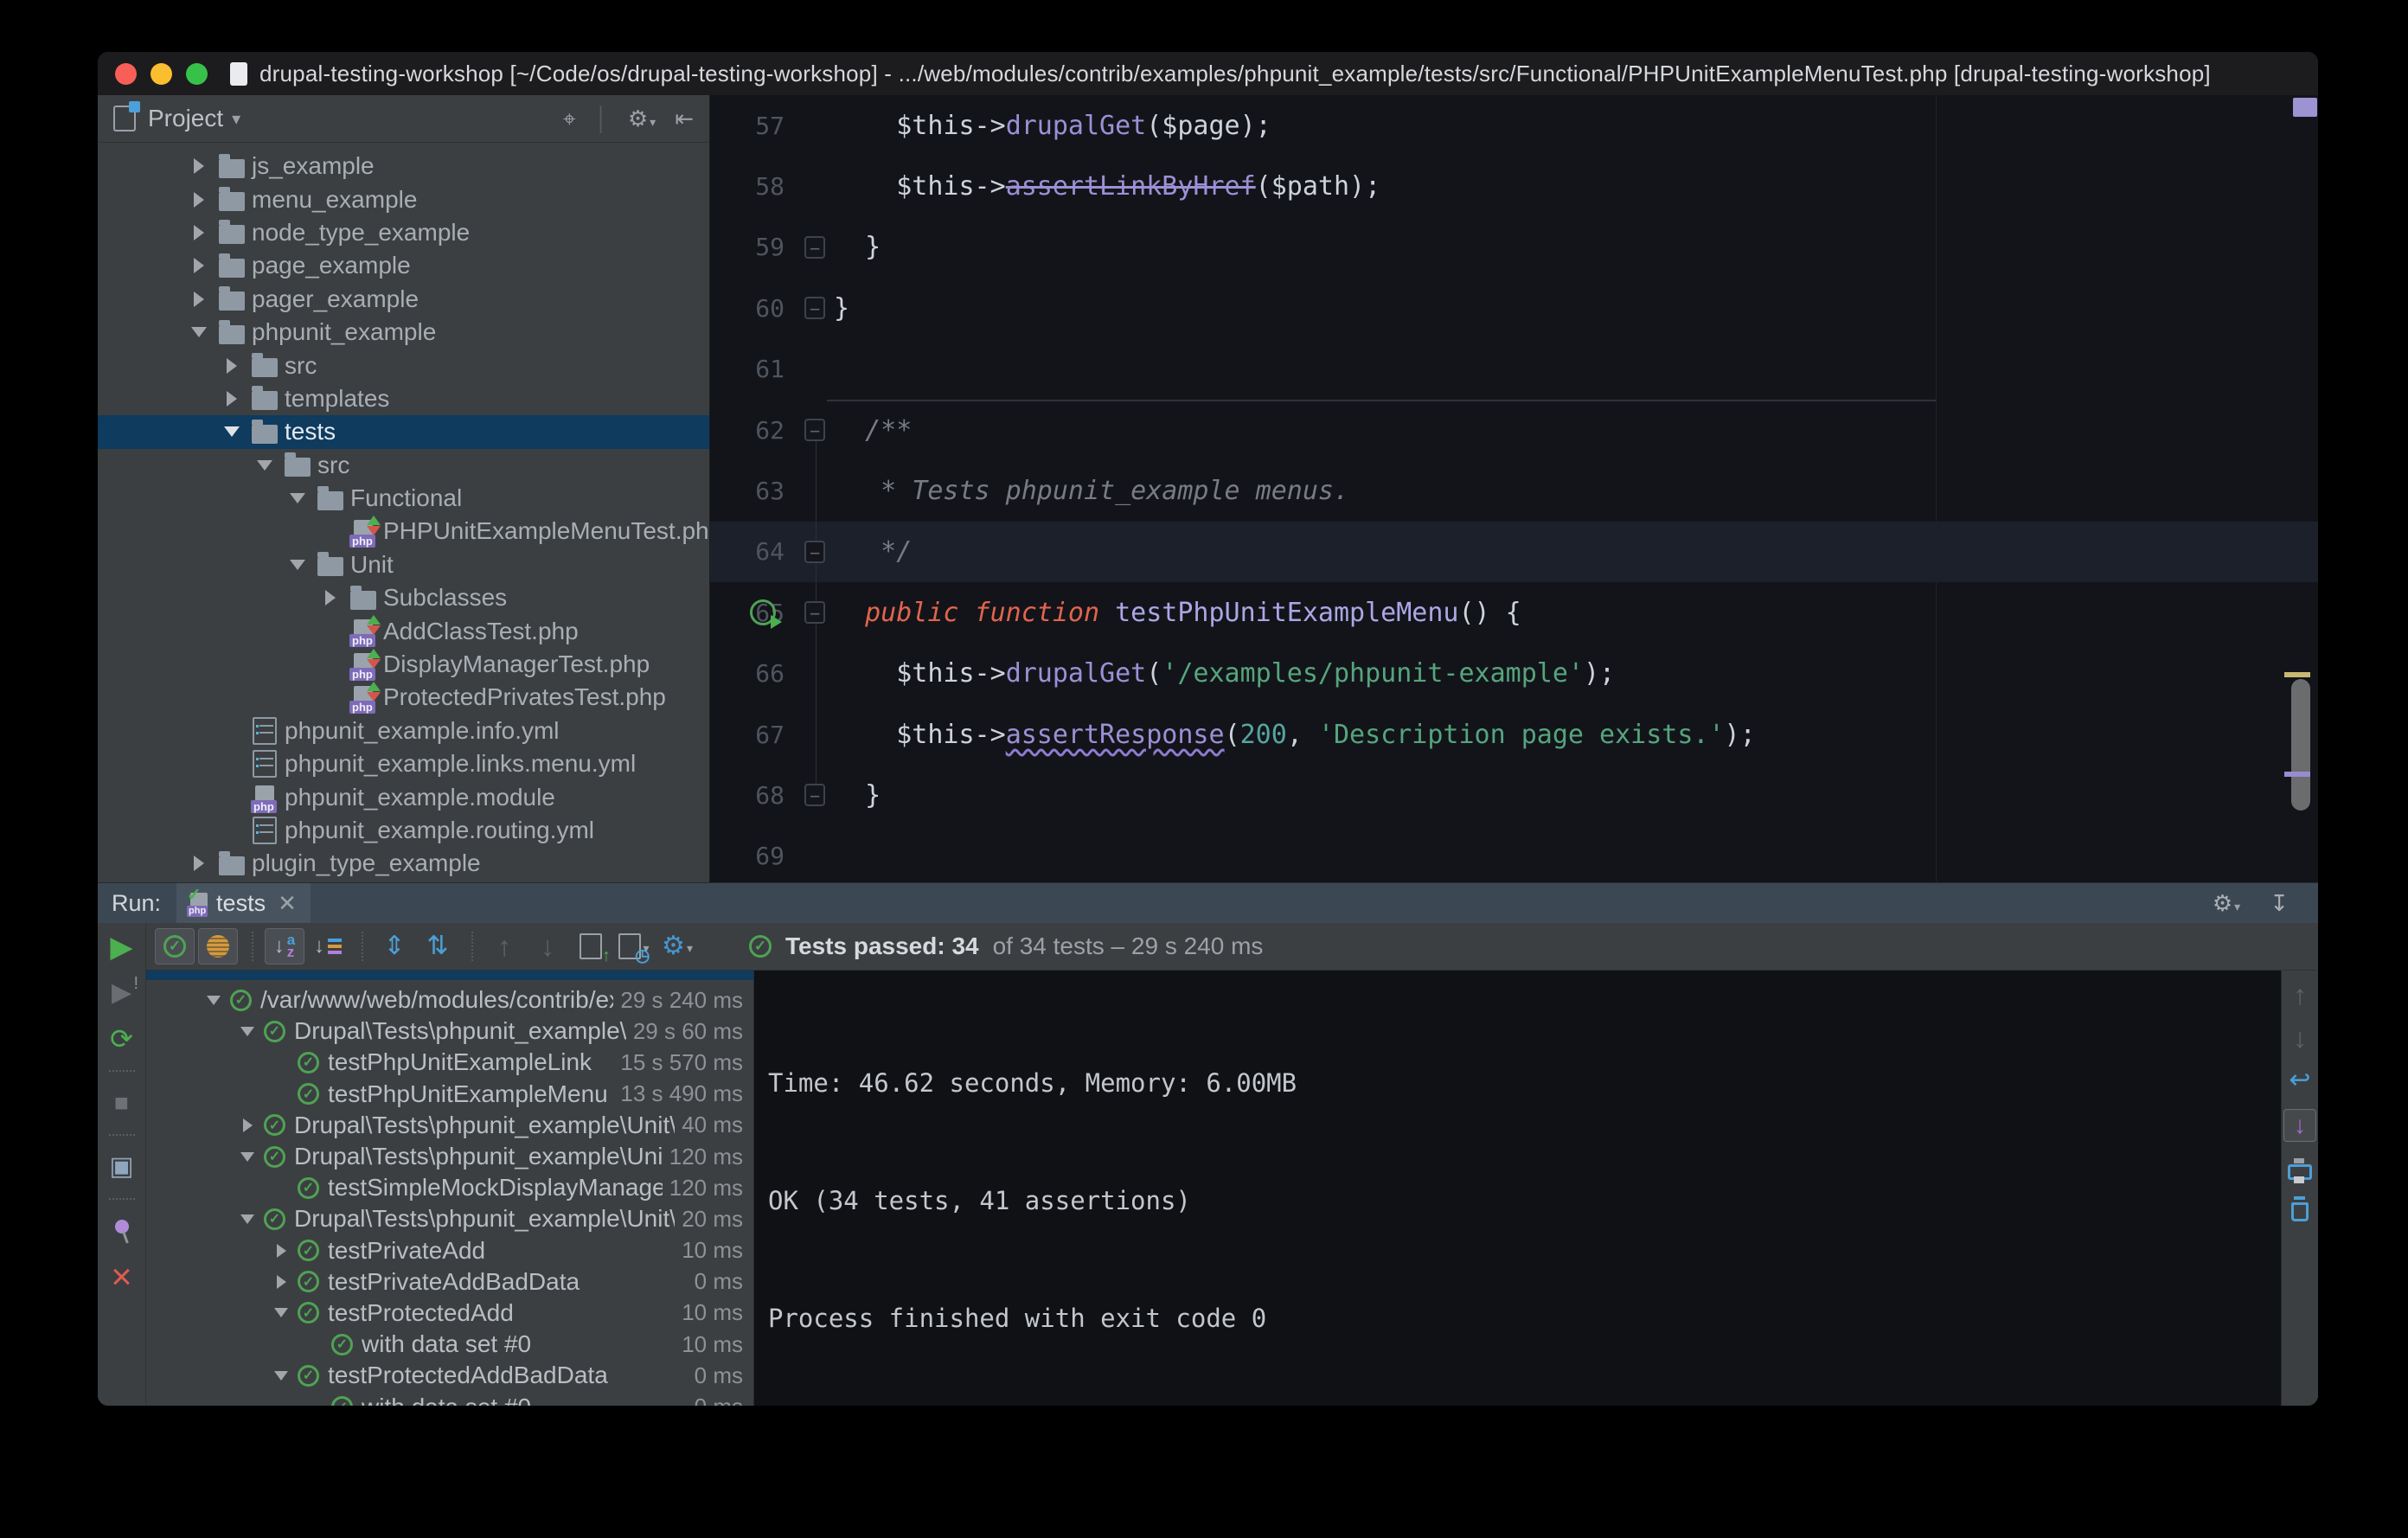  What do you see at coordinates (1514, 247) in the screenshot?
I see `editor-line: 59− }` at bounding box center [1514, 247].